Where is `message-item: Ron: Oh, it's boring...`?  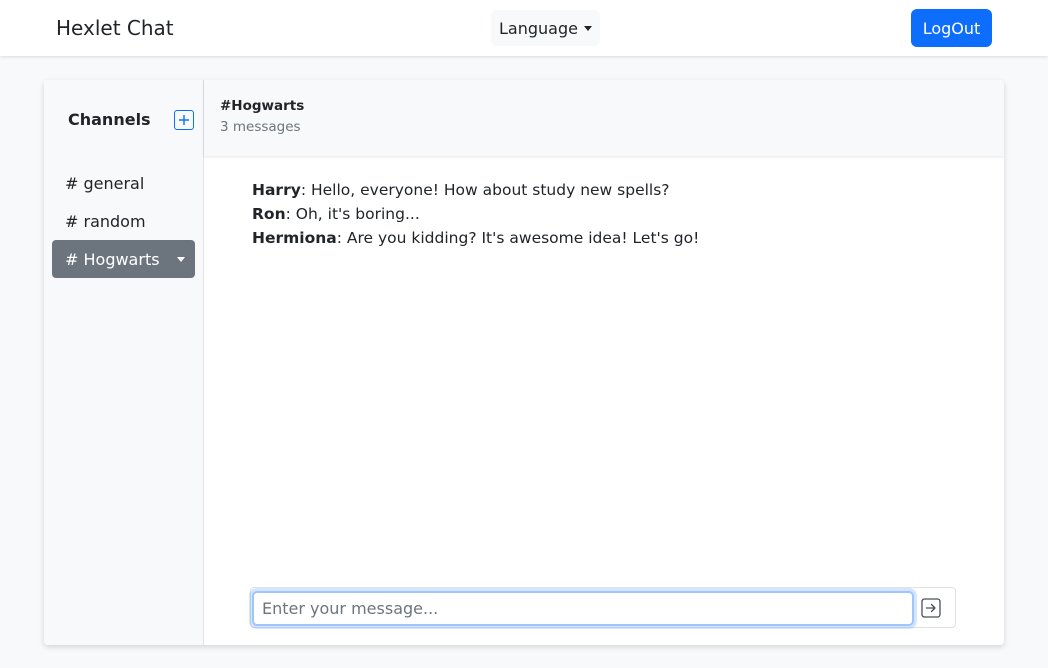 message-item: Ron: Oh, it's boring... is located at coordinates (602, 214).